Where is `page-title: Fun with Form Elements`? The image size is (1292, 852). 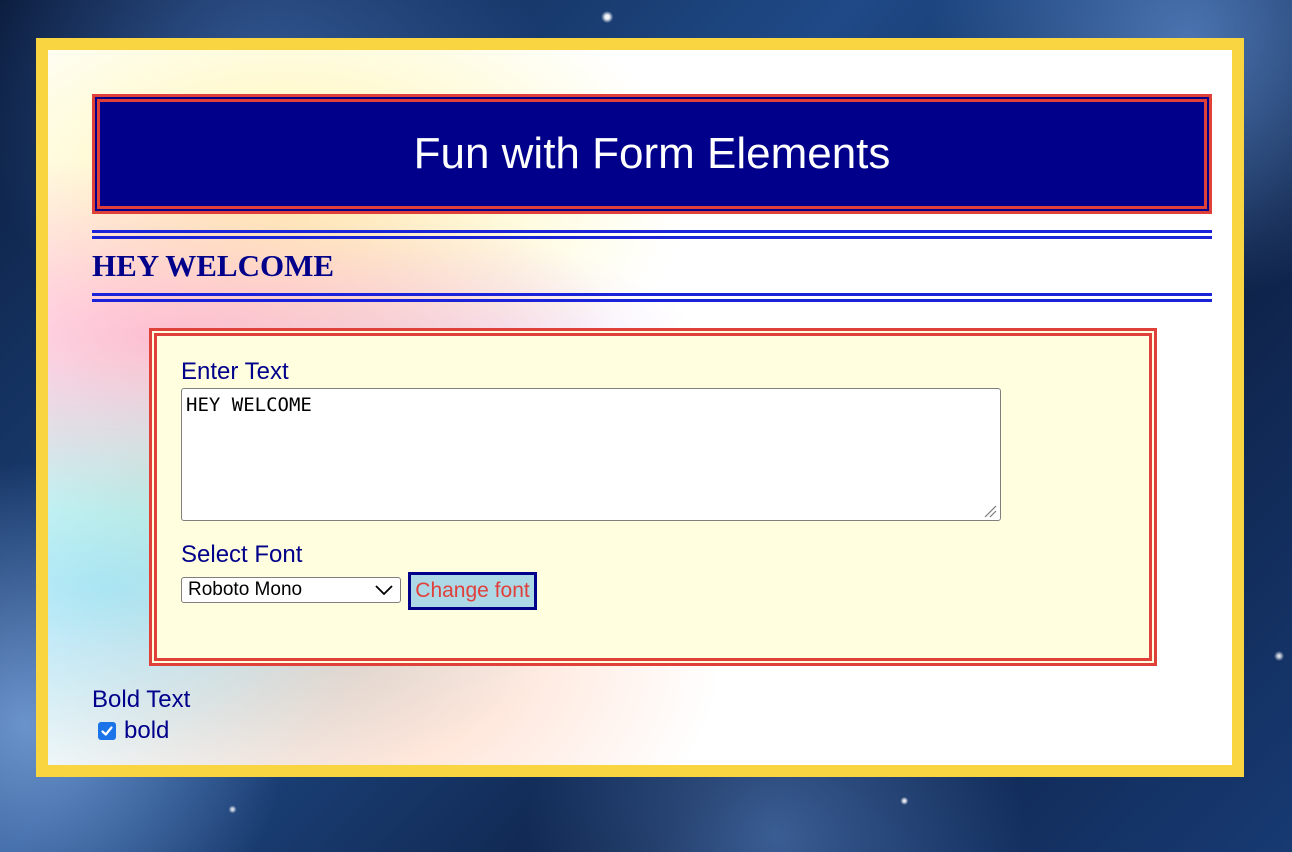
page-title: Fun with Form Elements is located at coordinates (652, 153).